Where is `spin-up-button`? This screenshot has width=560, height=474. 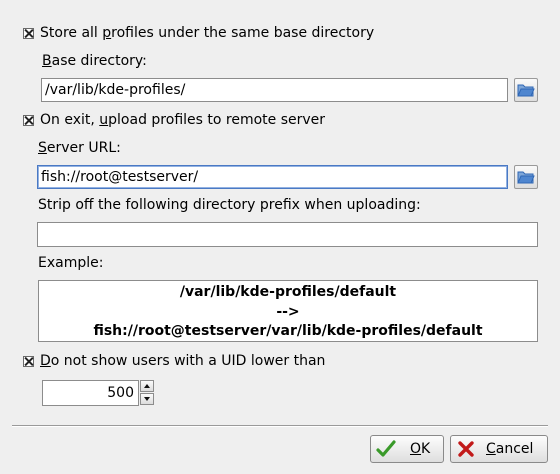
spin-up-button is located at coordinates (147, 386).